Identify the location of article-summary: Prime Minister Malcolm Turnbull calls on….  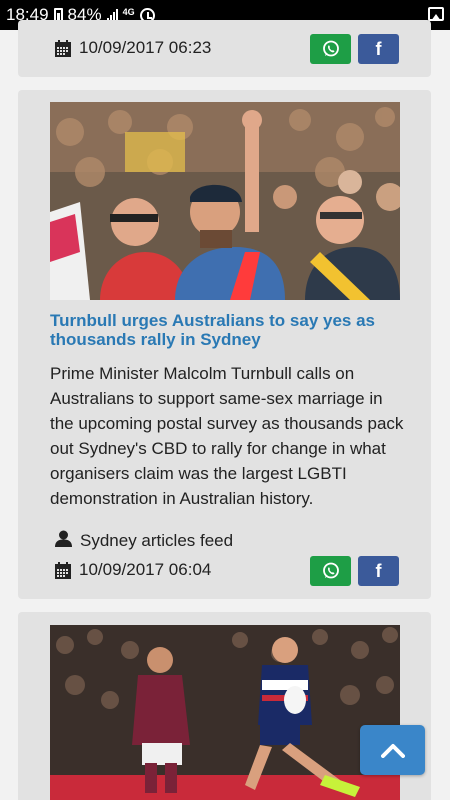
(227, 436).